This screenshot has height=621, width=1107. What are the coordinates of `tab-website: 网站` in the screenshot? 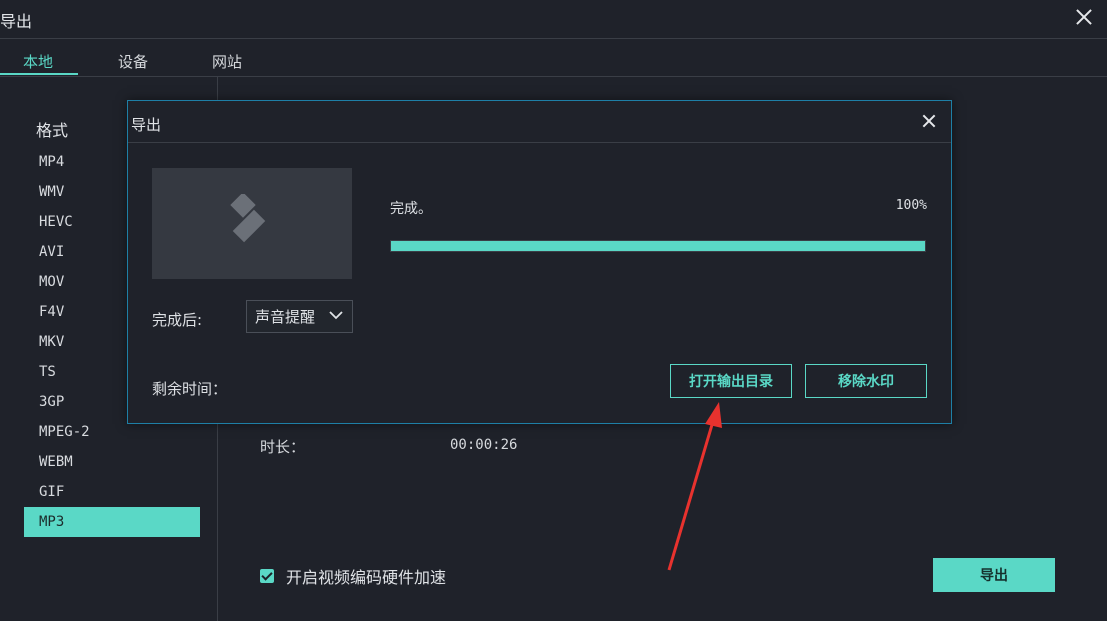 It's located at (227, 61).